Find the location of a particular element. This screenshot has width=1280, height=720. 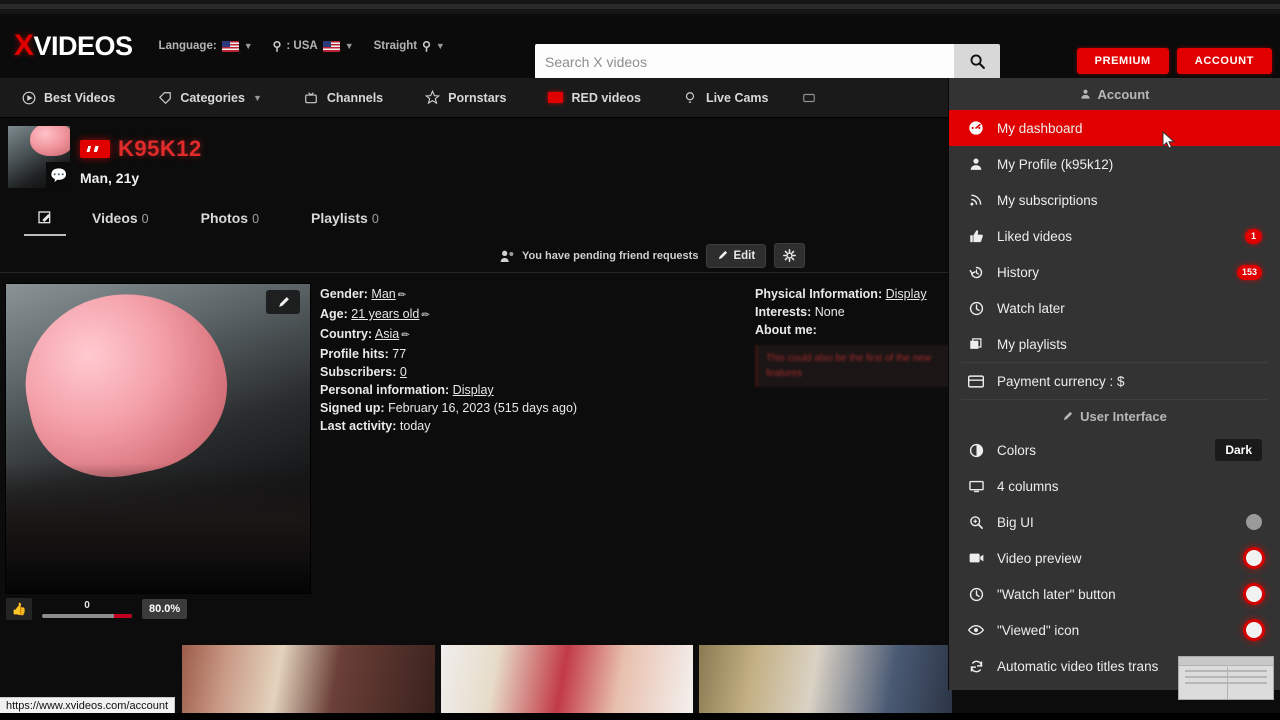

sidebar-item-watch-later-button: "Watch later" button is located at coordinates (1114, 594).